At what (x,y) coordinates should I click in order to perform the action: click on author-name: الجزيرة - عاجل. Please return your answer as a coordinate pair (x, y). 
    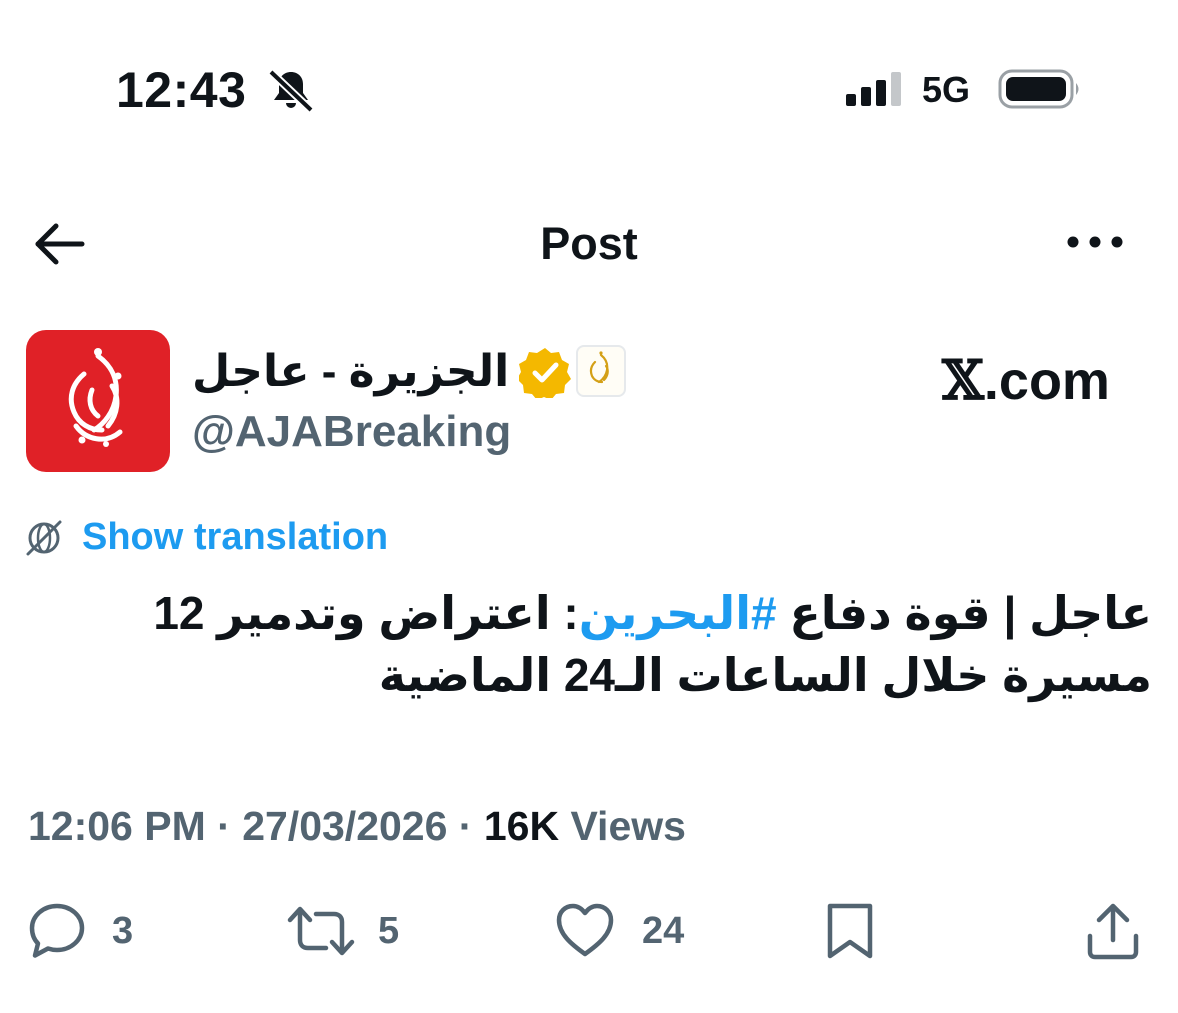
    Looking at the image, I should click on (353, 372).